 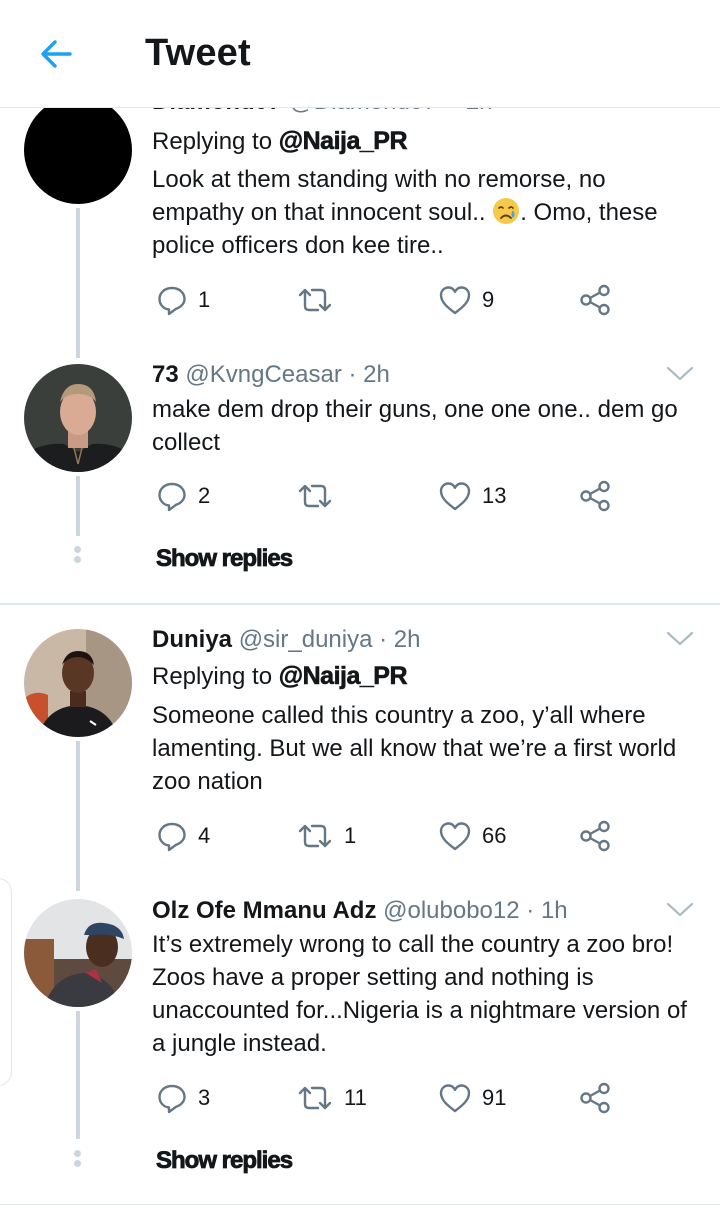 What do you see at coordinates (264, 910) in the screenshot?
I see `tweet-4-author-name: Olz Ofe Mmanu Adz` at bounding box center [264, 910].